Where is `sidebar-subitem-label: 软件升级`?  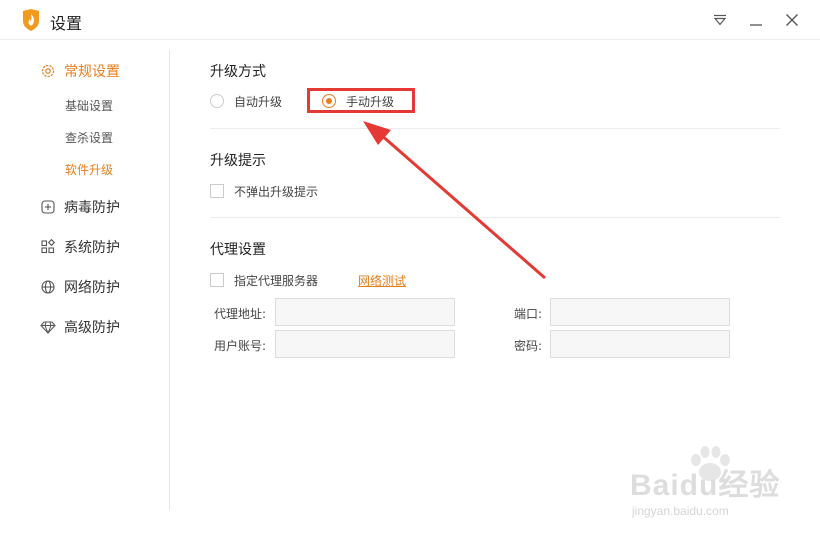
sidebar-subitem-label: 软件升级 is located at coordinates (89, 169).